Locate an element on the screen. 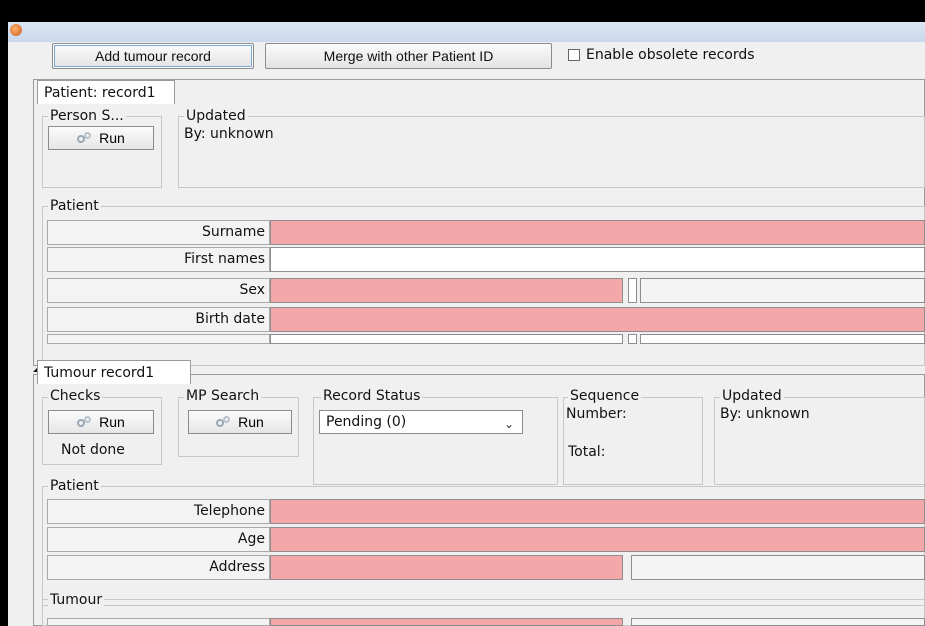 Image resolution: width=925 pixels, height=626 pixels. surname-label: Surname is located at coordinates (158, 232).